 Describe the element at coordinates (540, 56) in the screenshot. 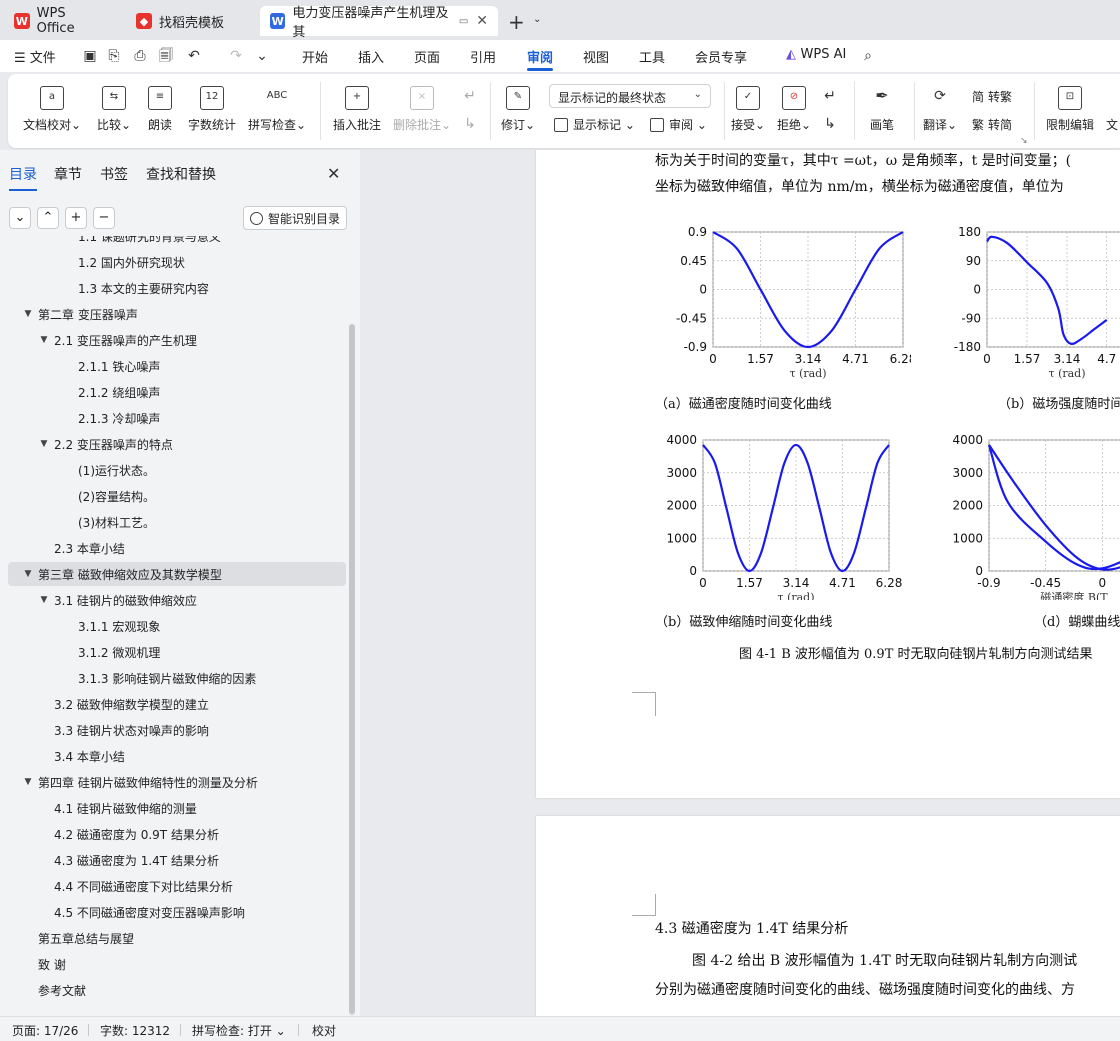

I see `menu-review: 审阅` at that location.